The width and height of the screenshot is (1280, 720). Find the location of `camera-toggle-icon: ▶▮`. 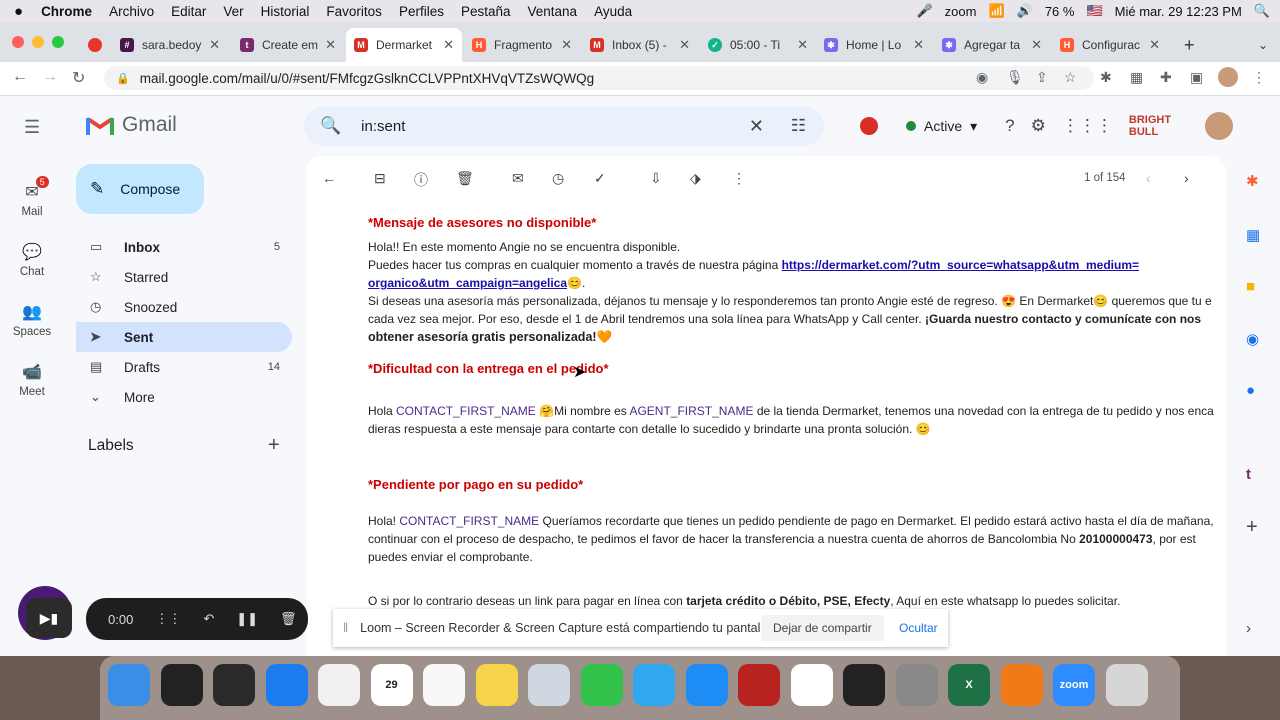

camera-toggle-icon: ▶▮ is located at coordinates (49, 618).